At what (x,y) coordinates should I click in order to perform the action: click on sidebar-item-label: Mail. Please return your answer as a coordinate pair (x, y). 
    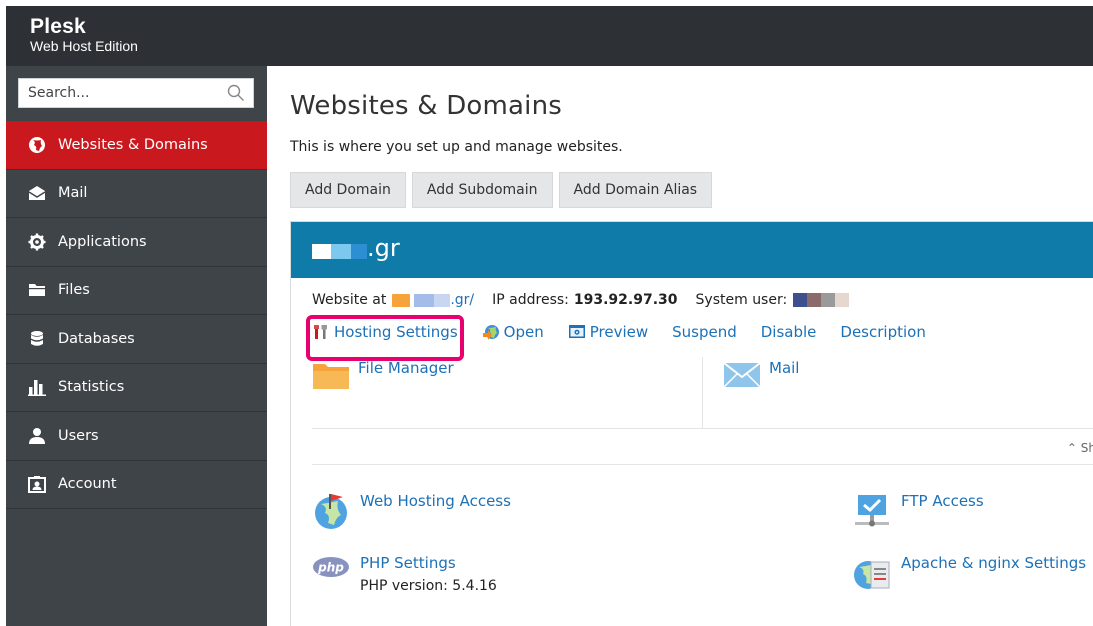
    Looking at the image, I should click on (73, 193).